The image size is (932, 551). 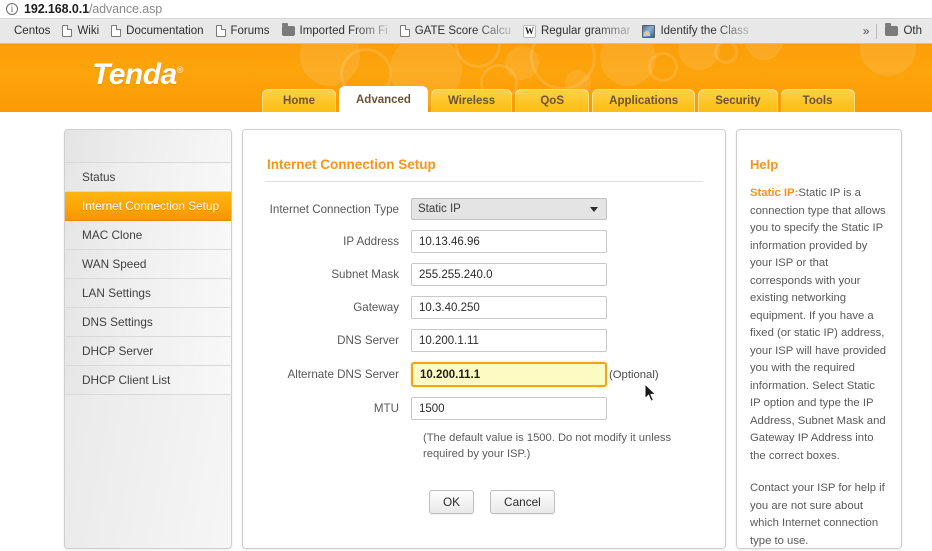 I want to click on tab-home: Home, so click(x=299, y=100).